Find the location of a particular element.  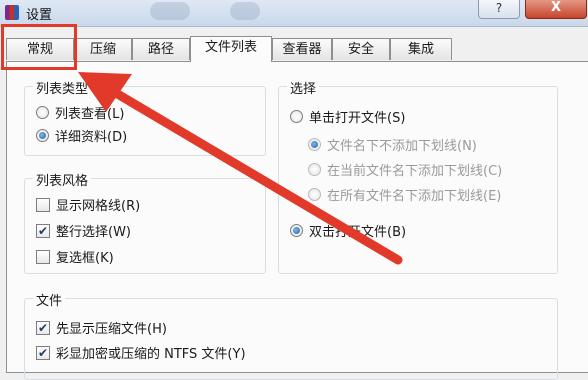

list-view-radio: 列表查看(L) is located at coordinates (80, 112).